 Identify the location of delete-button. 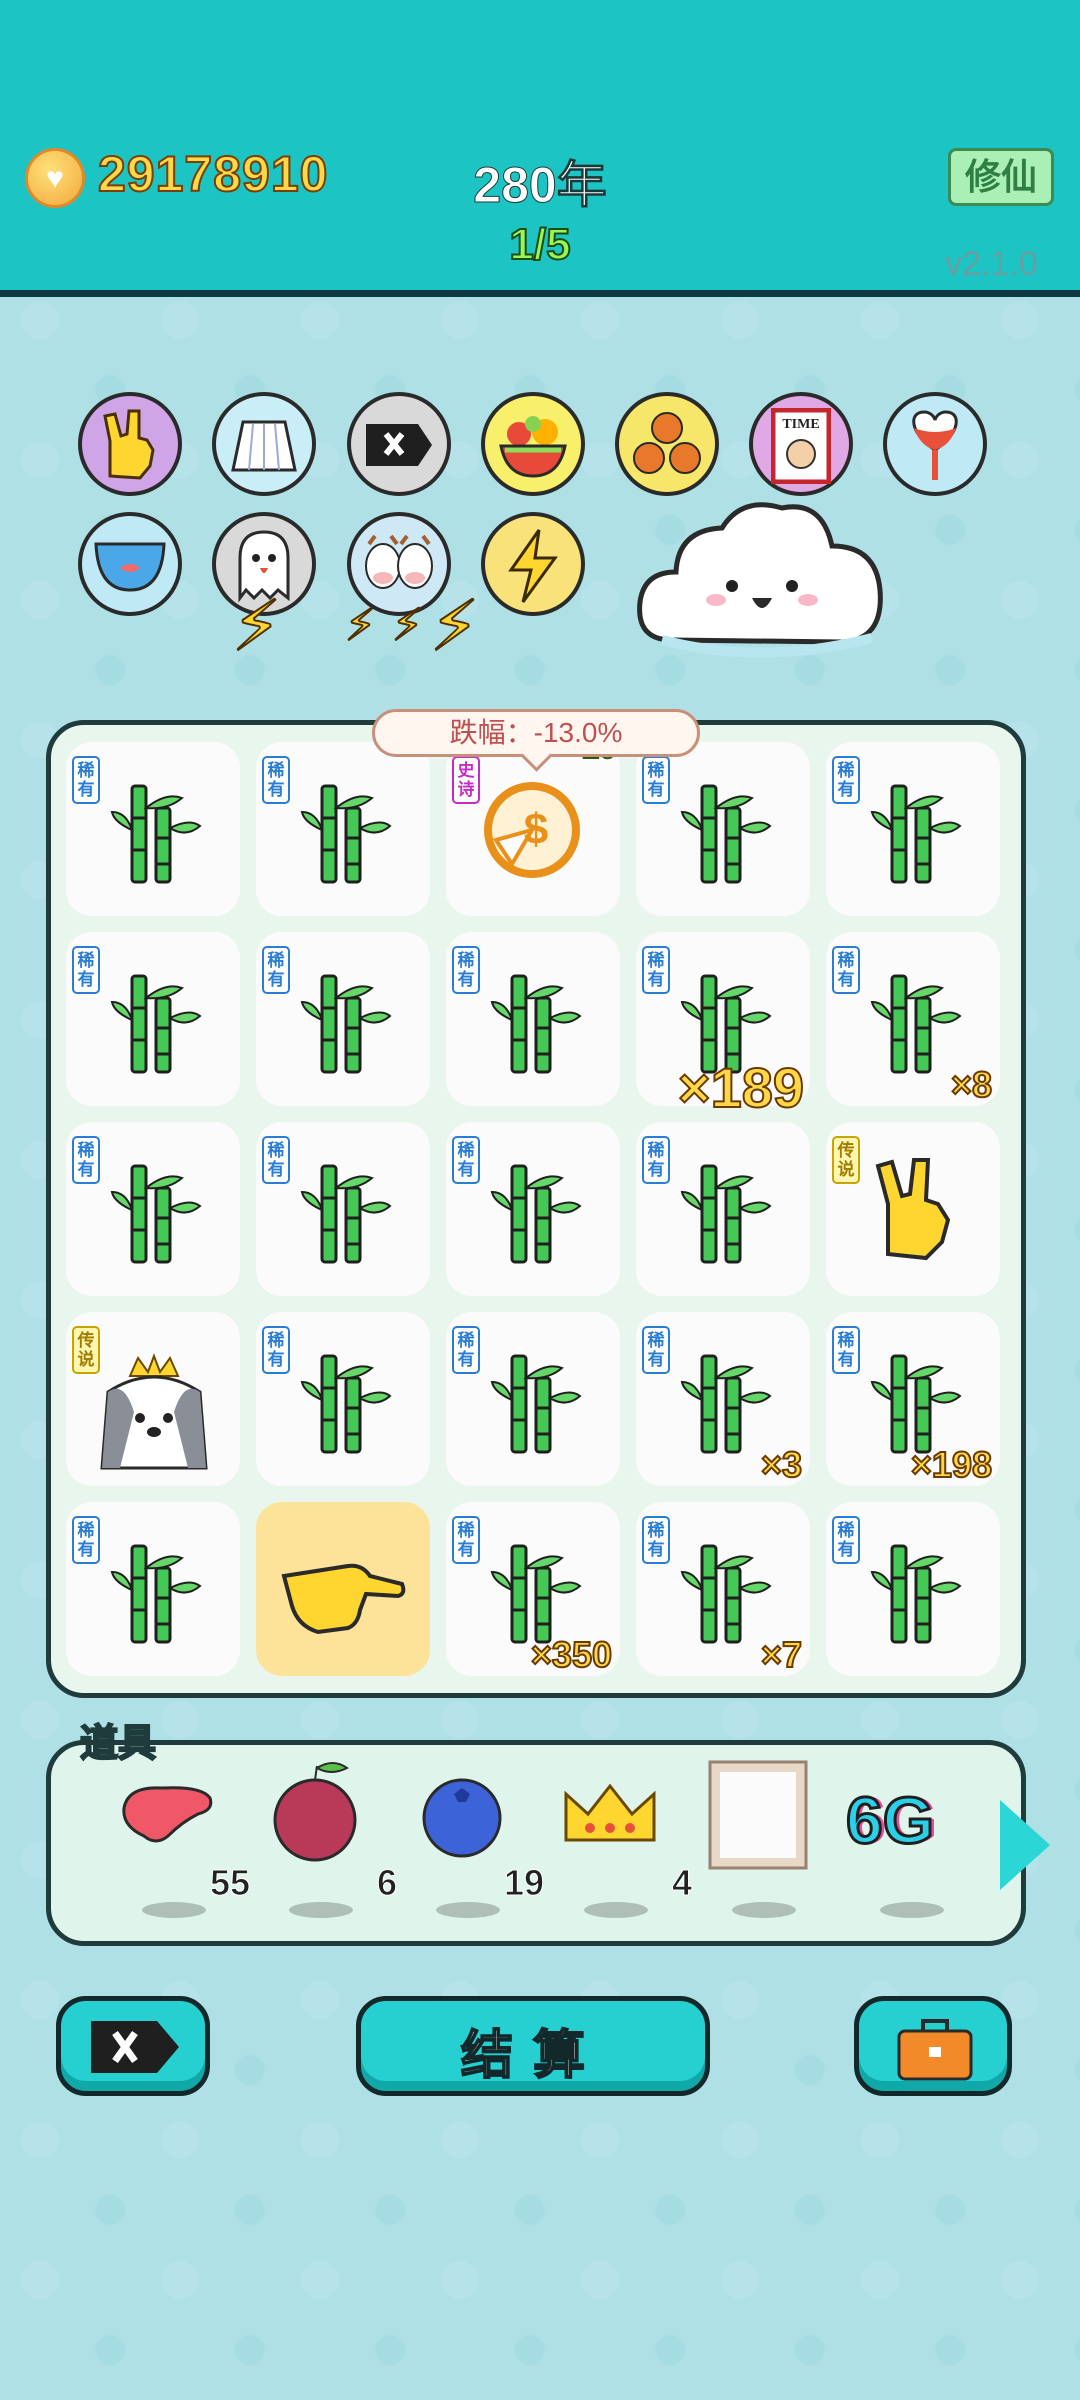
(133, 2046).